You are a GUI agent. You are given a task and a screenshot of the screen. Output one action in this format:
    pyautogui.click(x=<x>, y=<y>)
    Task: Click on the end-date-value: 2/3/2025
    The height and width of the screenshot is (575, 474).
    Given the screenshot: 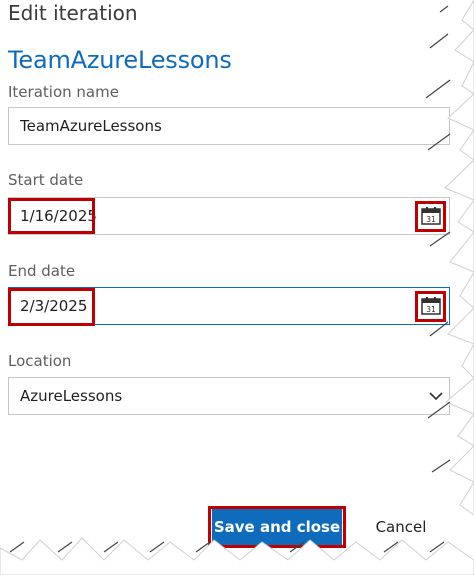 What is the action you would take?
    pyautogui.click(x=54, y=306)
    